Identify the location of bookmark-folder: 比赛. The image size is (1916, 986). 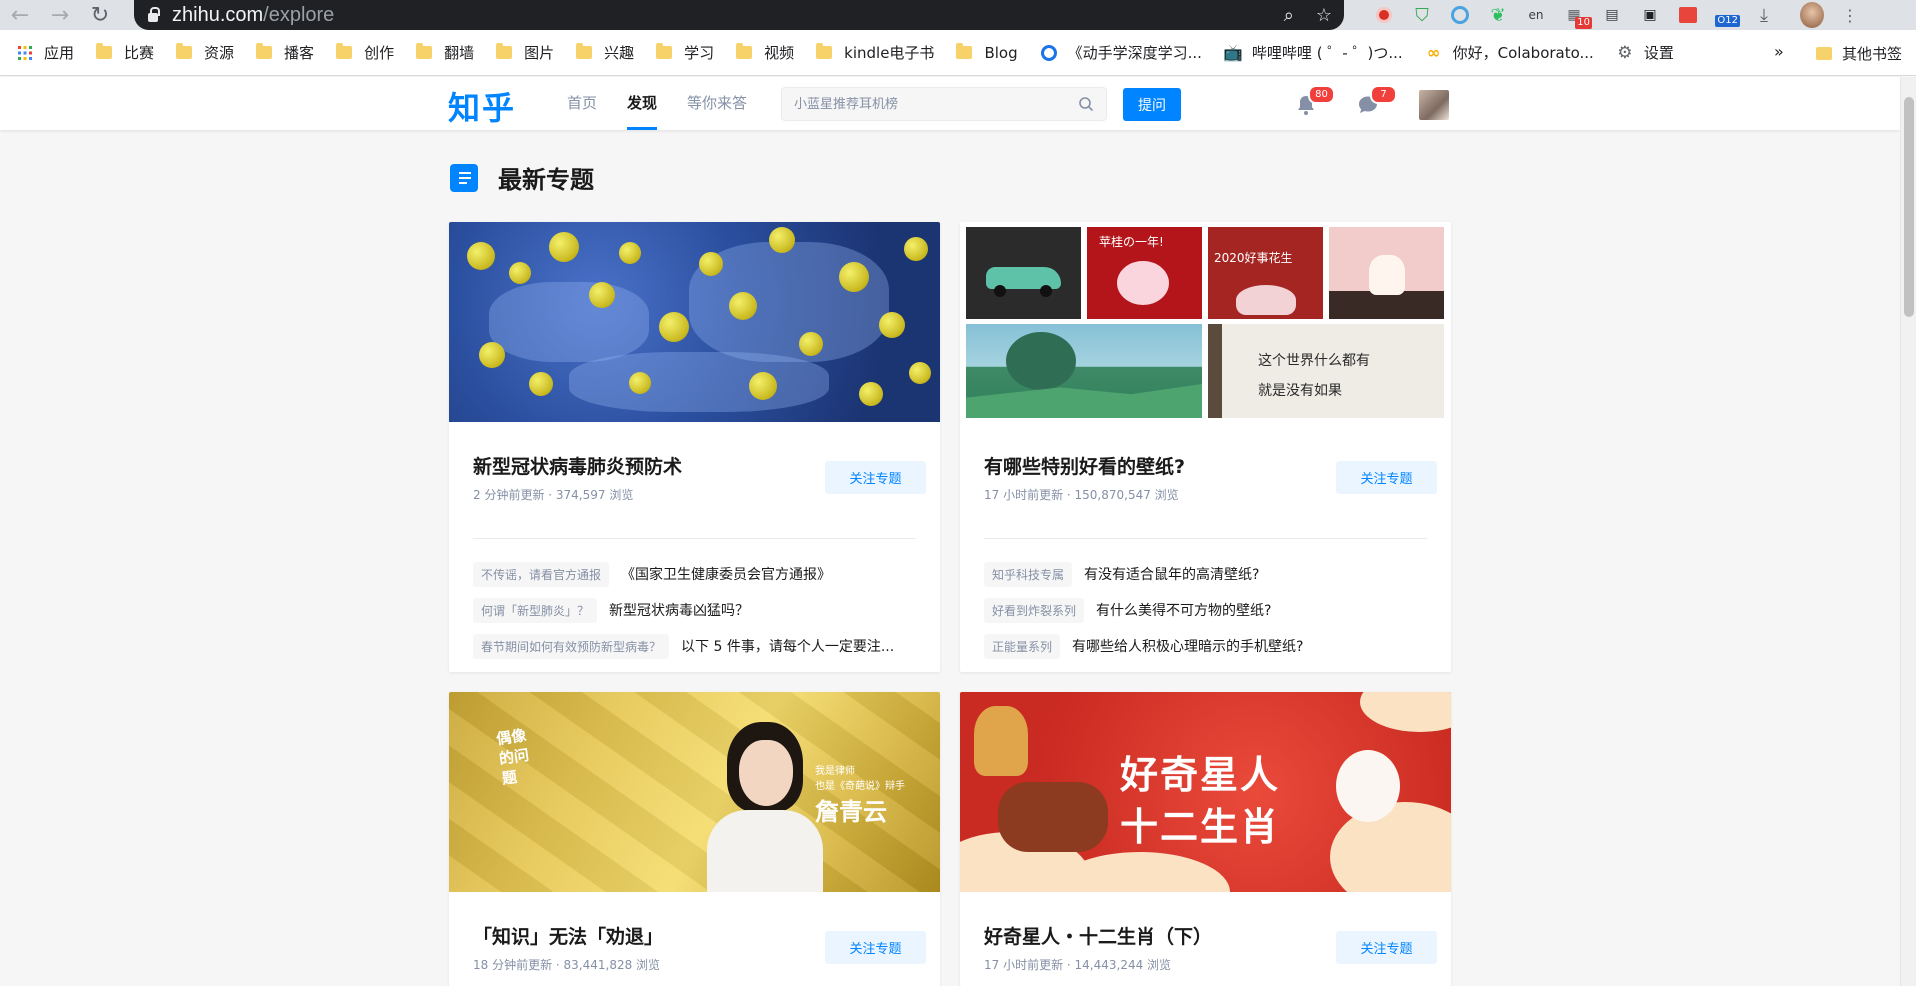
(125, 52).